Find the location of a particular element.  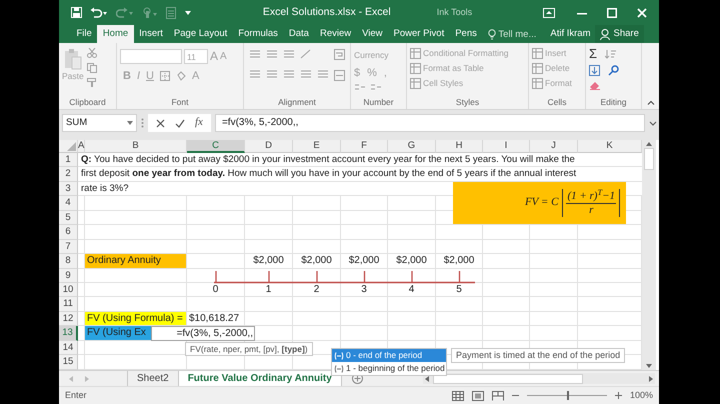

ribbon-tab: Review is located at coordinates (335, 34).